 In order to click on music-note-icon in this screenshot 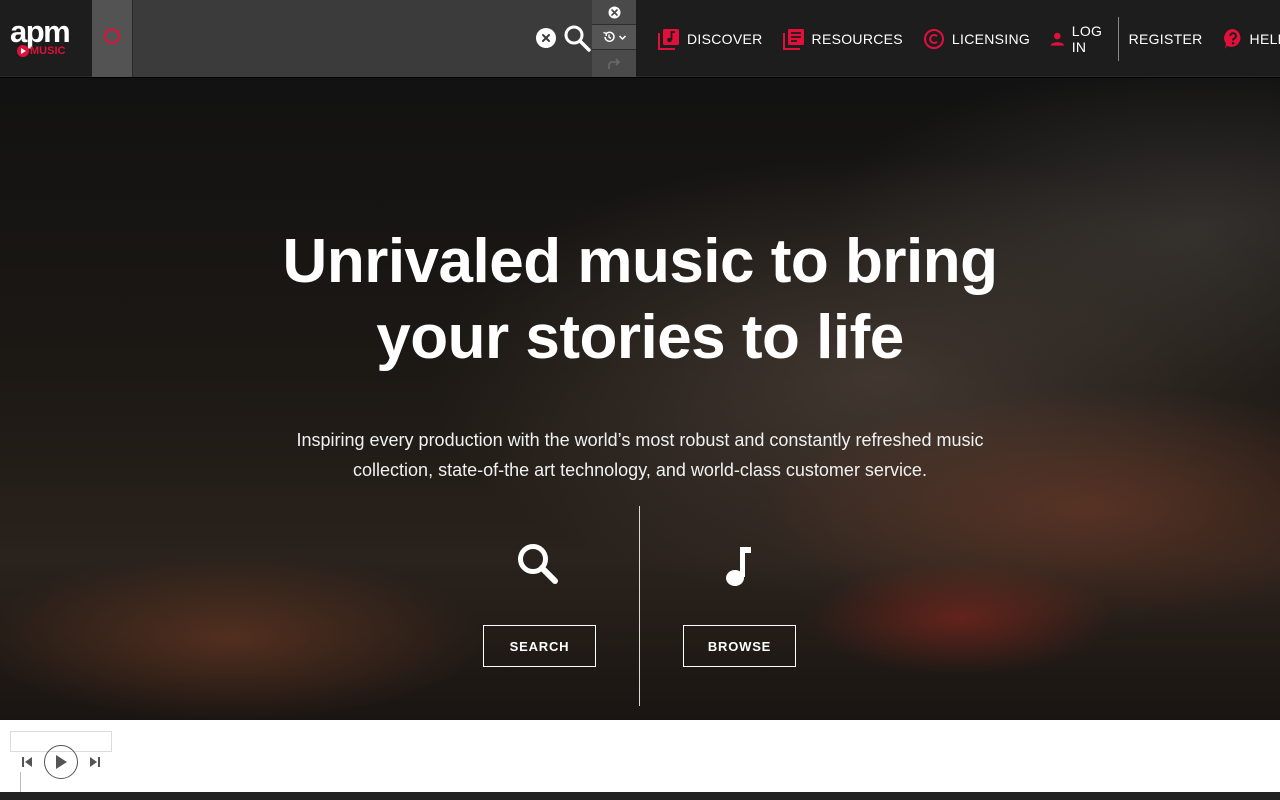, I will do `click(738, 566)`.